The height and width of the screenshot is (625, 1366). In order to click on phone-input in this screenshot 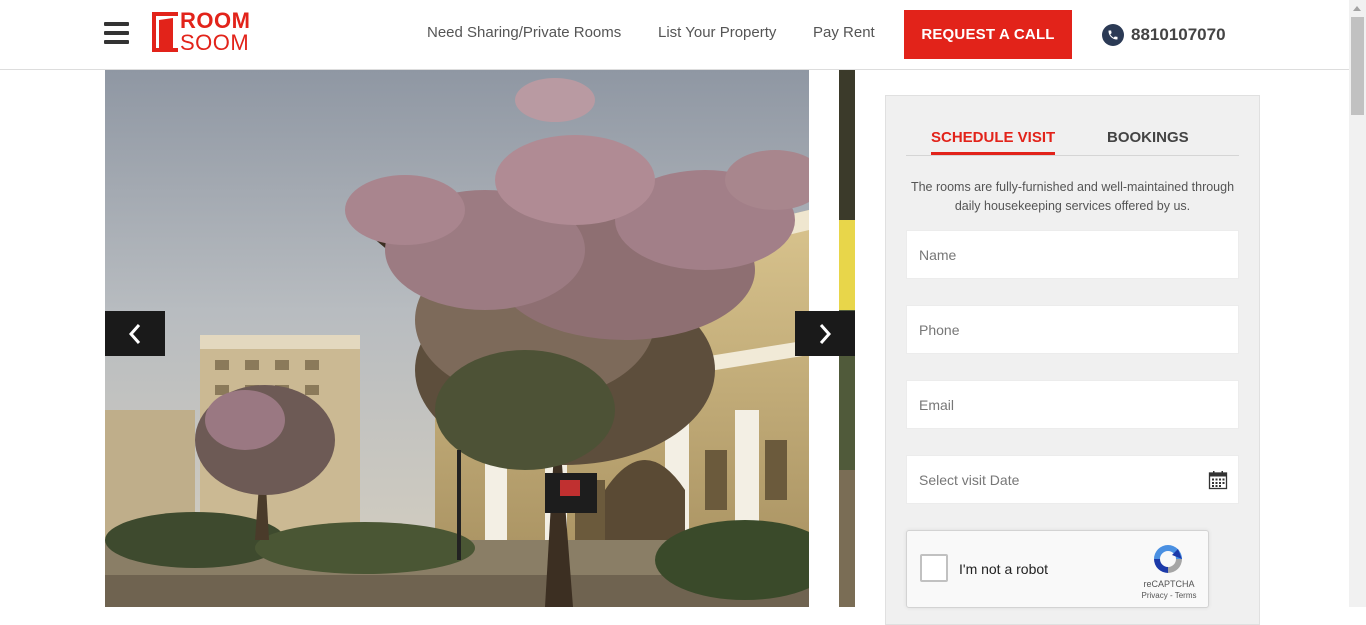, I will do `click(1072, 329)`.